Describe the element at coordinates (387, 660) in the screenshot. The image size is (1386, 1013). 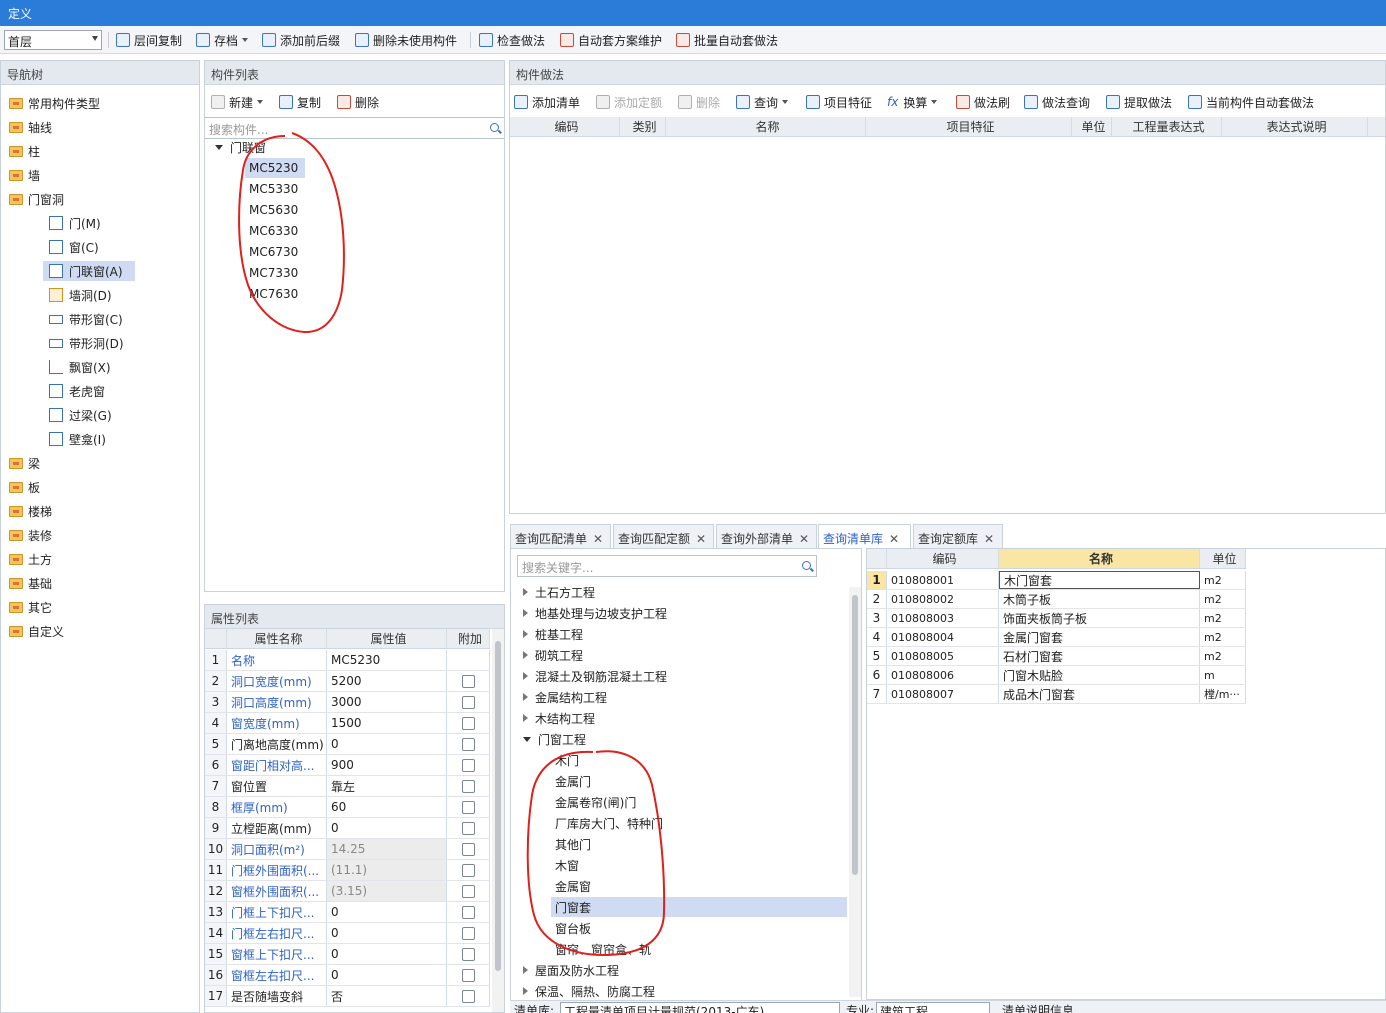
I see `property-value: MC5230` at that location.